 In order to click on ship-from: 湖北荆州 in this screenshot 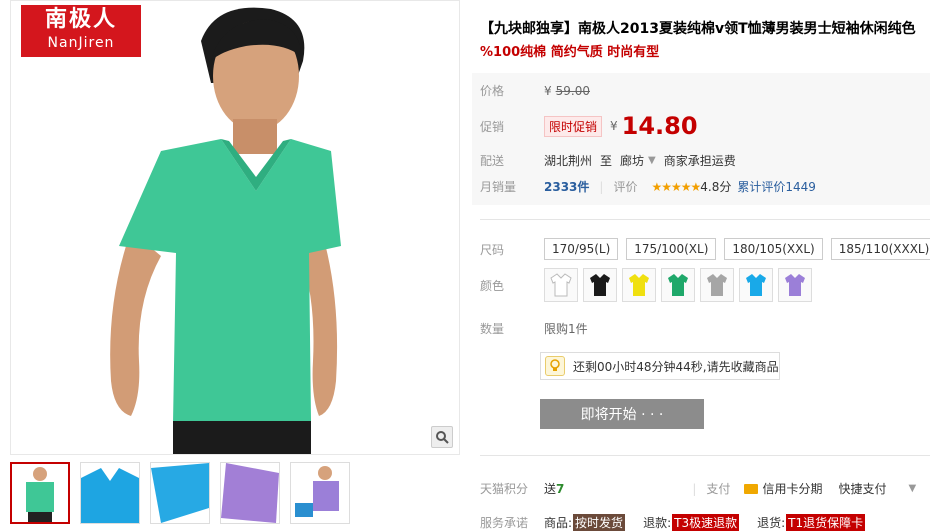, I will do `click(568, 161)`.